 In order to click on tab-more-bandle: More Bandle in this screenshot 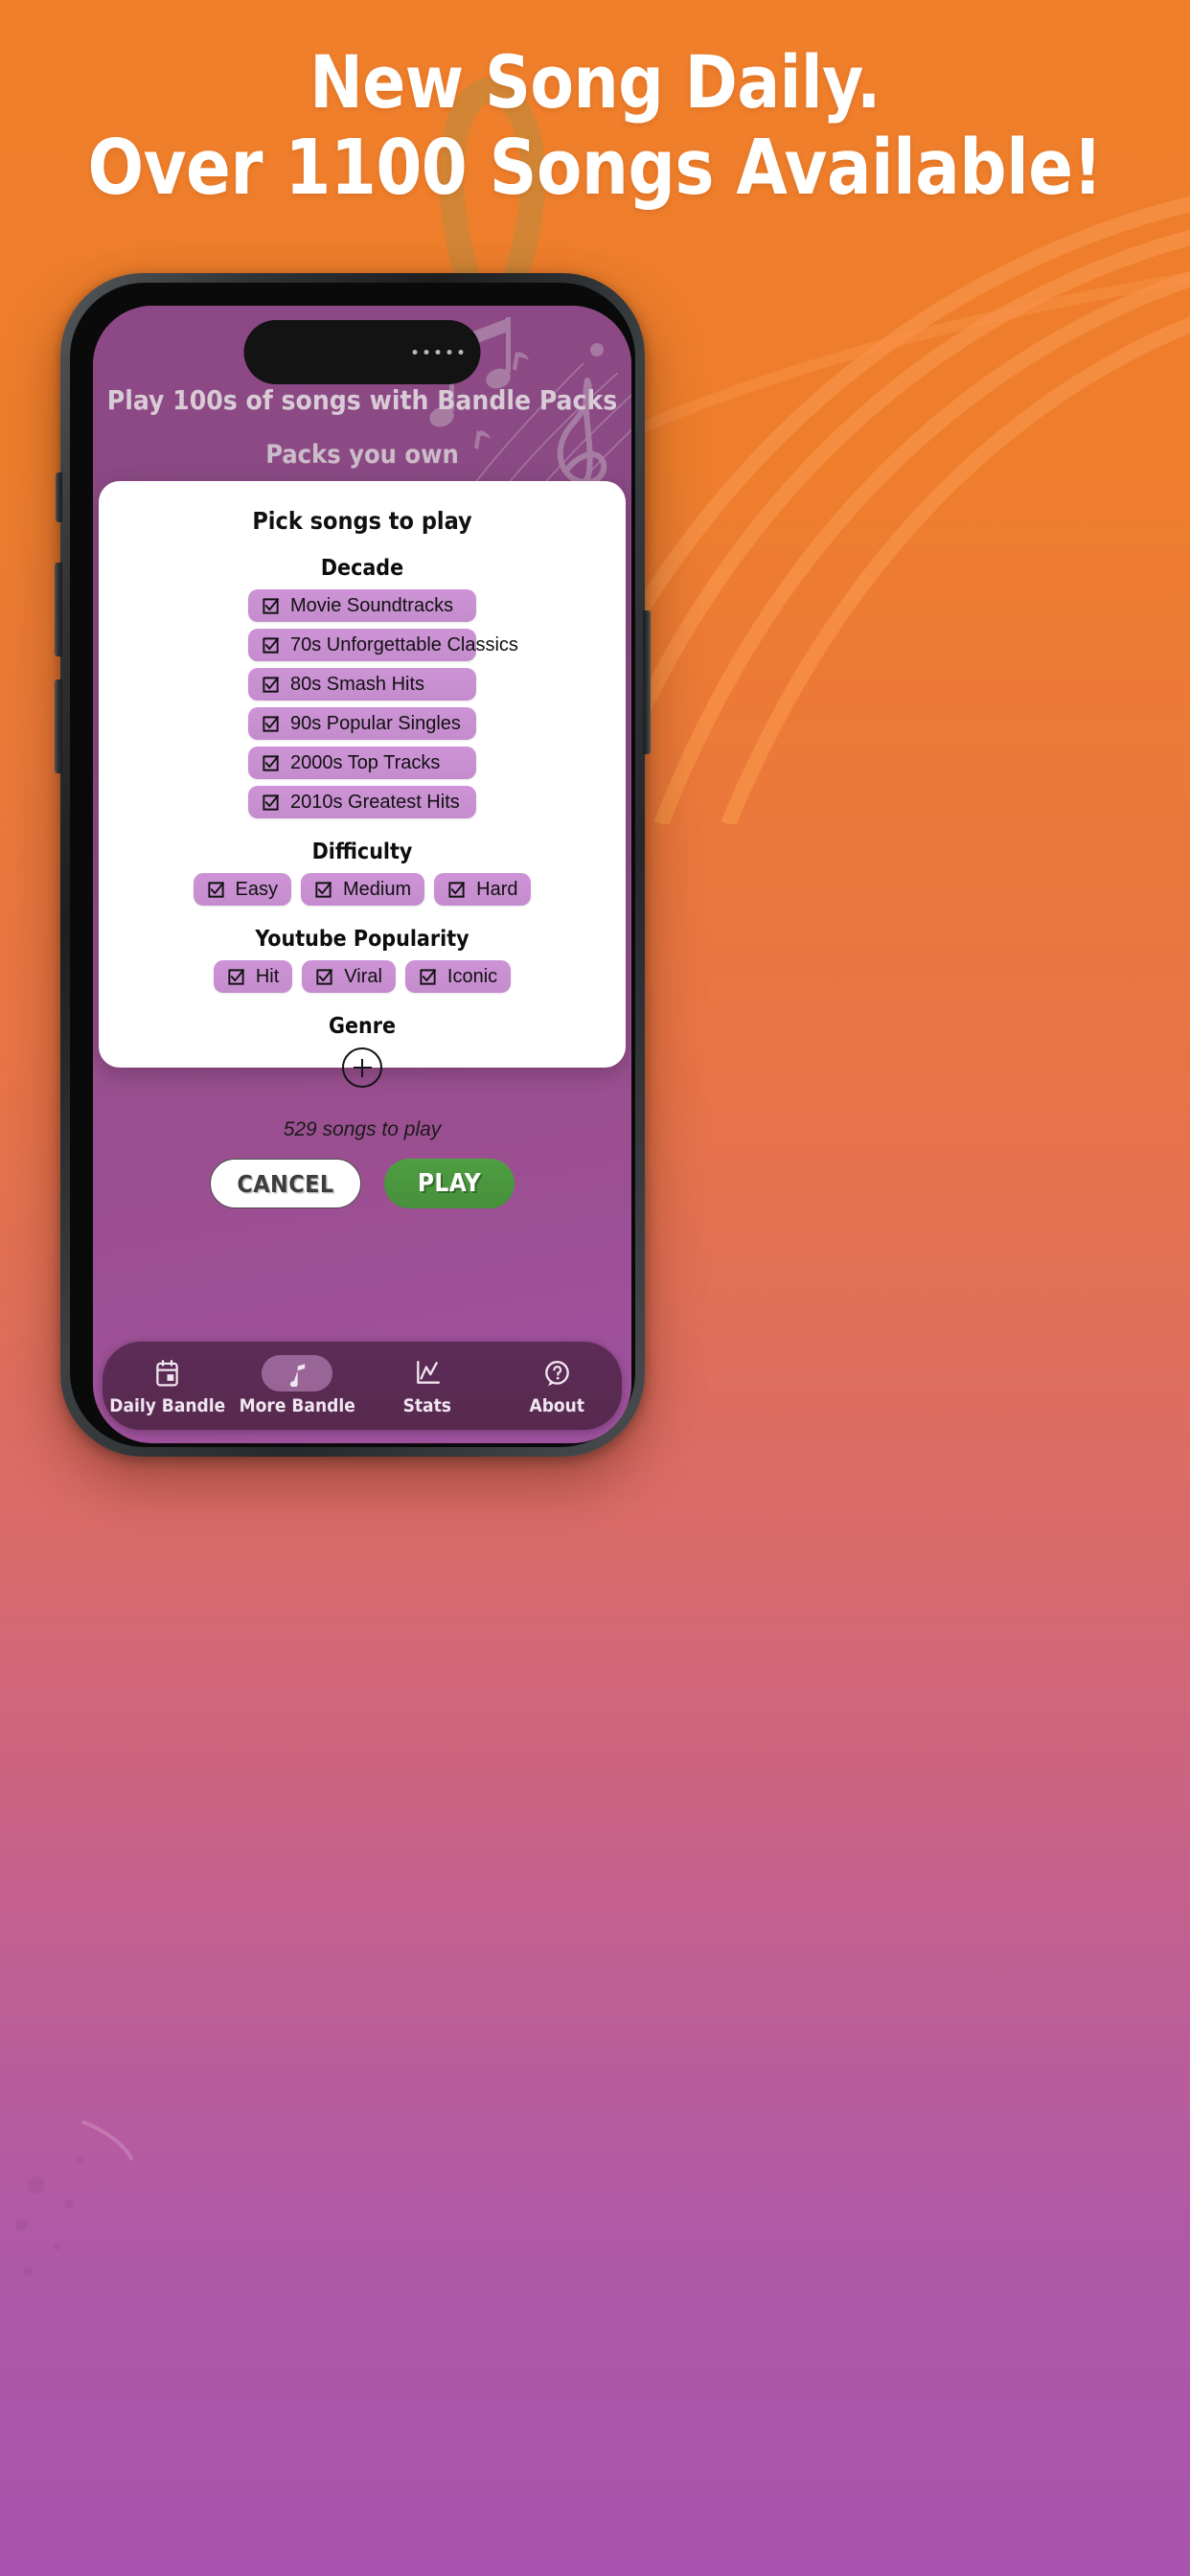, I will do `click(298, 1386)`.